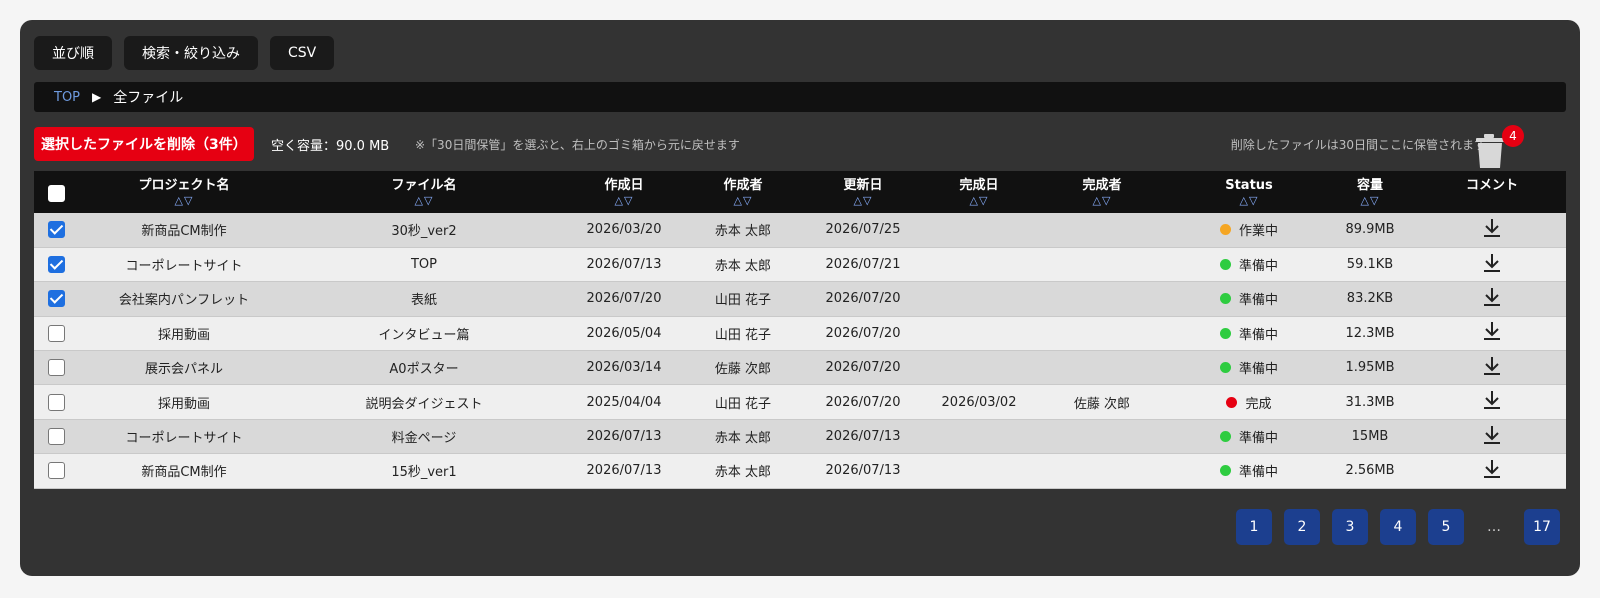  I want to click on column-header: 容量 △▽, so click(1370, 192).